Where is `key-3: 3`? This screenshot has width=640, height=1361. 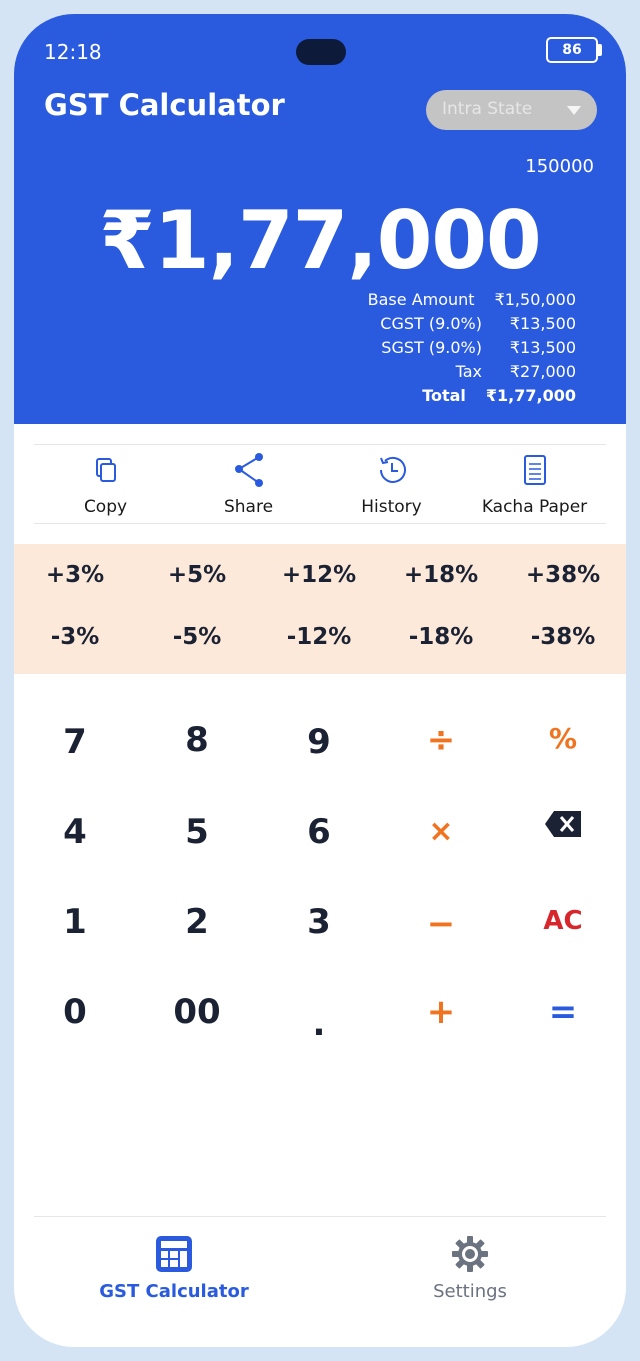 key-3: 3 is located at coordinates (319, 922).